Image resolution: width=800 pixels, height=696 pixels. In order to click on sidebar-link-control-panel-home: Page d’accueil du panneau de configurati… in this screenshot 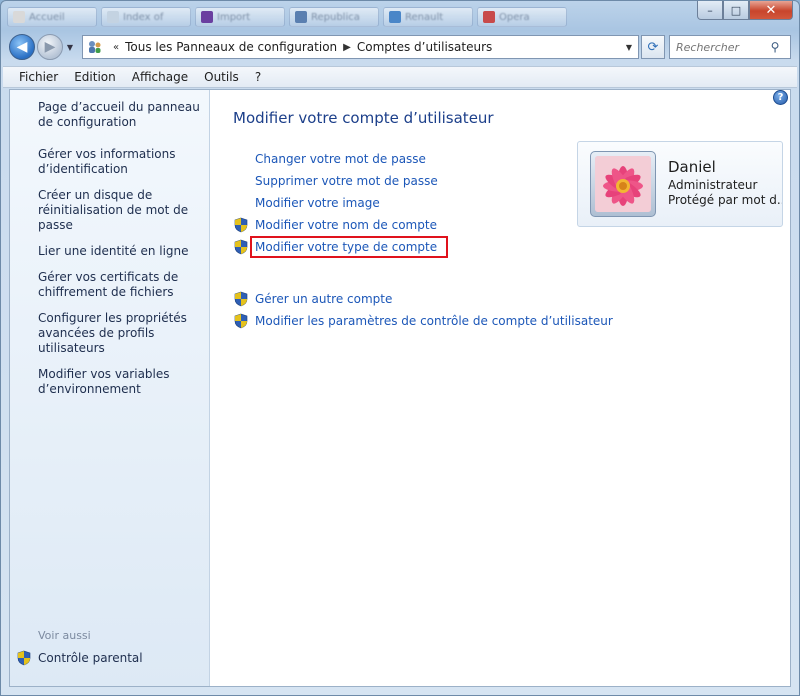, I will do `click(122, 115)`.